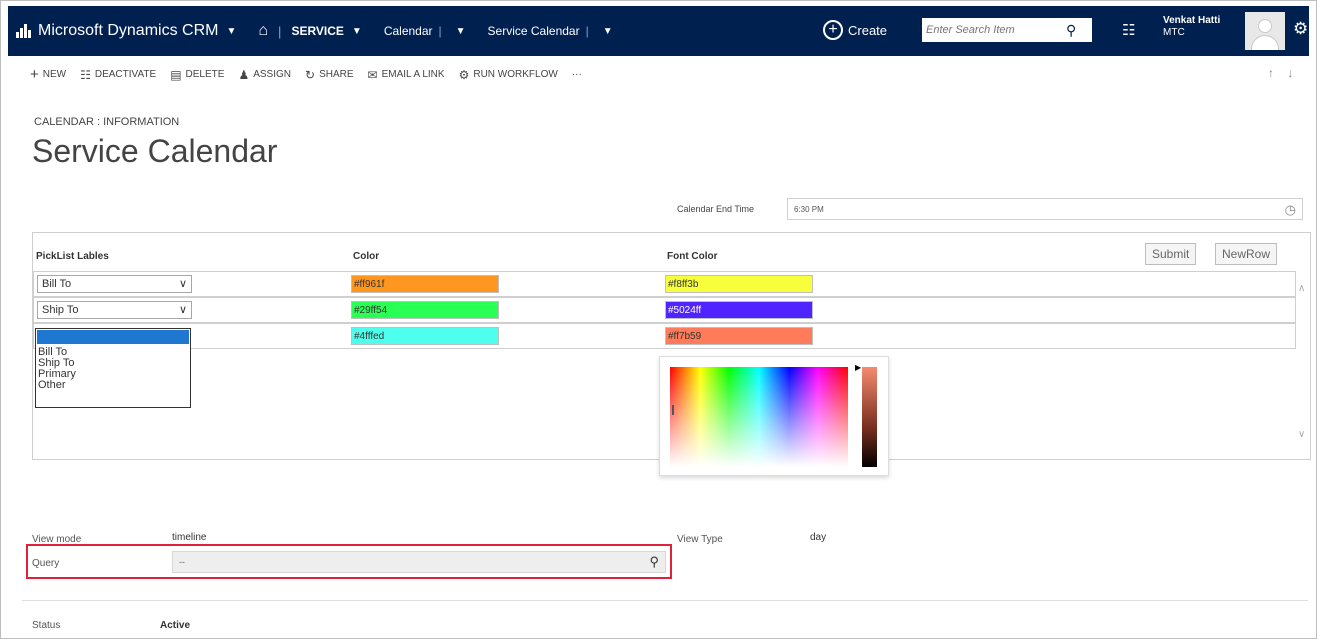 The height and width of the screenshot is (639, 1317). What do you see at coordinates (515, 74) in the screenshot?
I see `command-label: RUN WORKFLOW` at bounding box center [515, 74].